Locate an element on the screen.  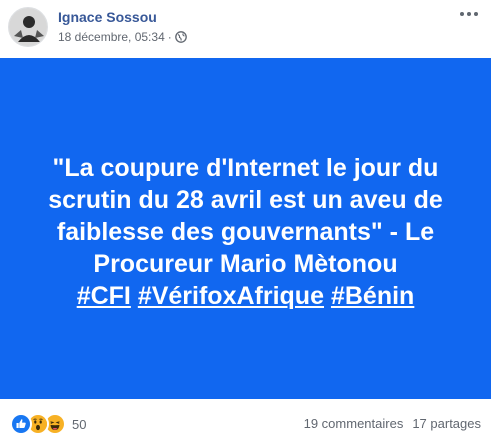
hashtag-list: #CFI #VérifoxAfrique #Bénin is located at coordinates (246, 296).